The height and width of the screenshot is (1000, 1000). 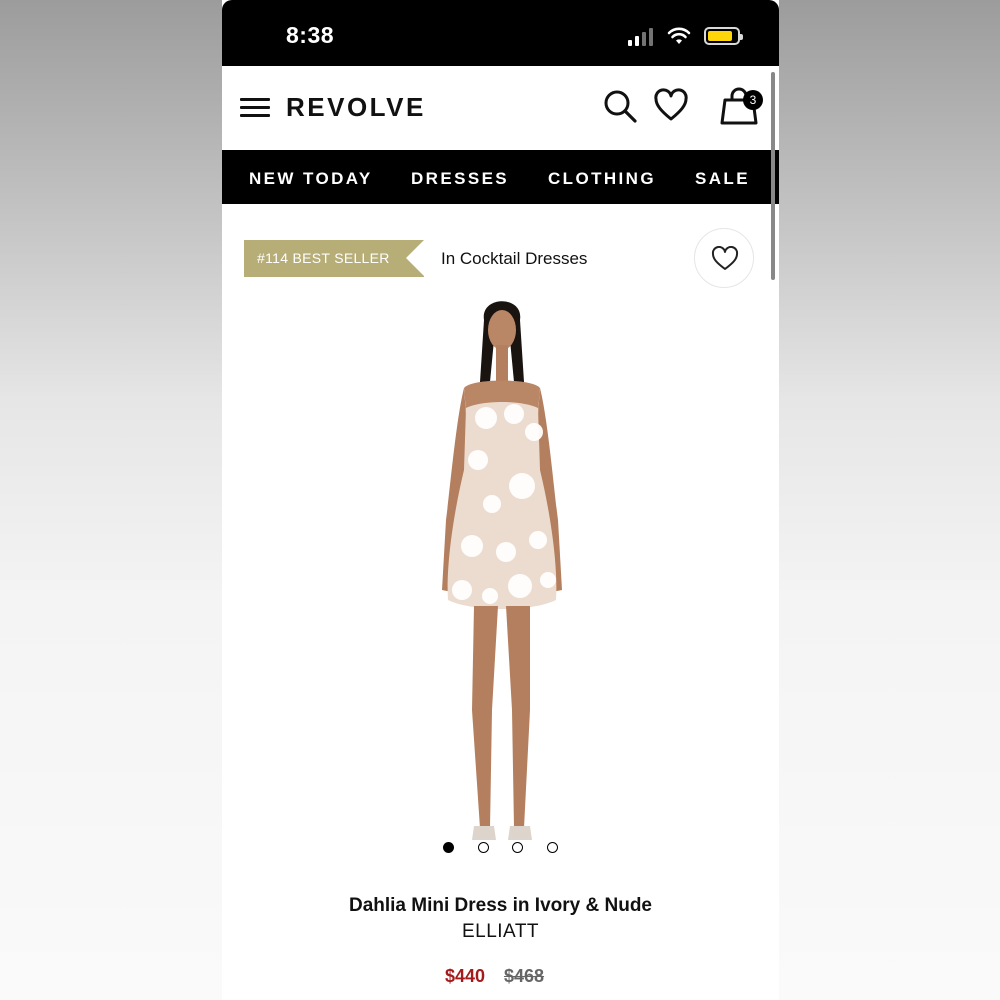 What do you see at coordinates (500, 33) in the screenshot?
I see `status-bar: 8:38` at bounding box center [500, 33].